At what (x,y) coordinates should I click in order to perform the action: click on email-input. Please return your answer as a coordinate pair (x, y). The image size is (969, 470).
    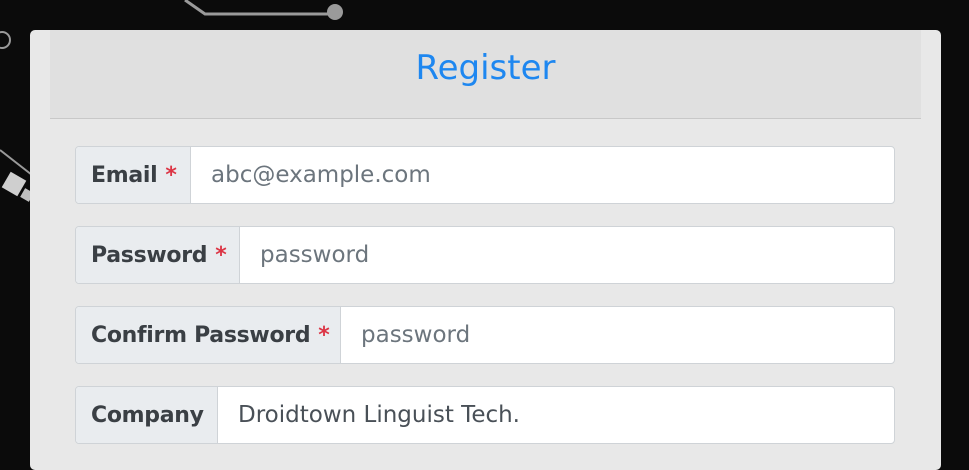
    Looking at the image, I should click on (542, 175).